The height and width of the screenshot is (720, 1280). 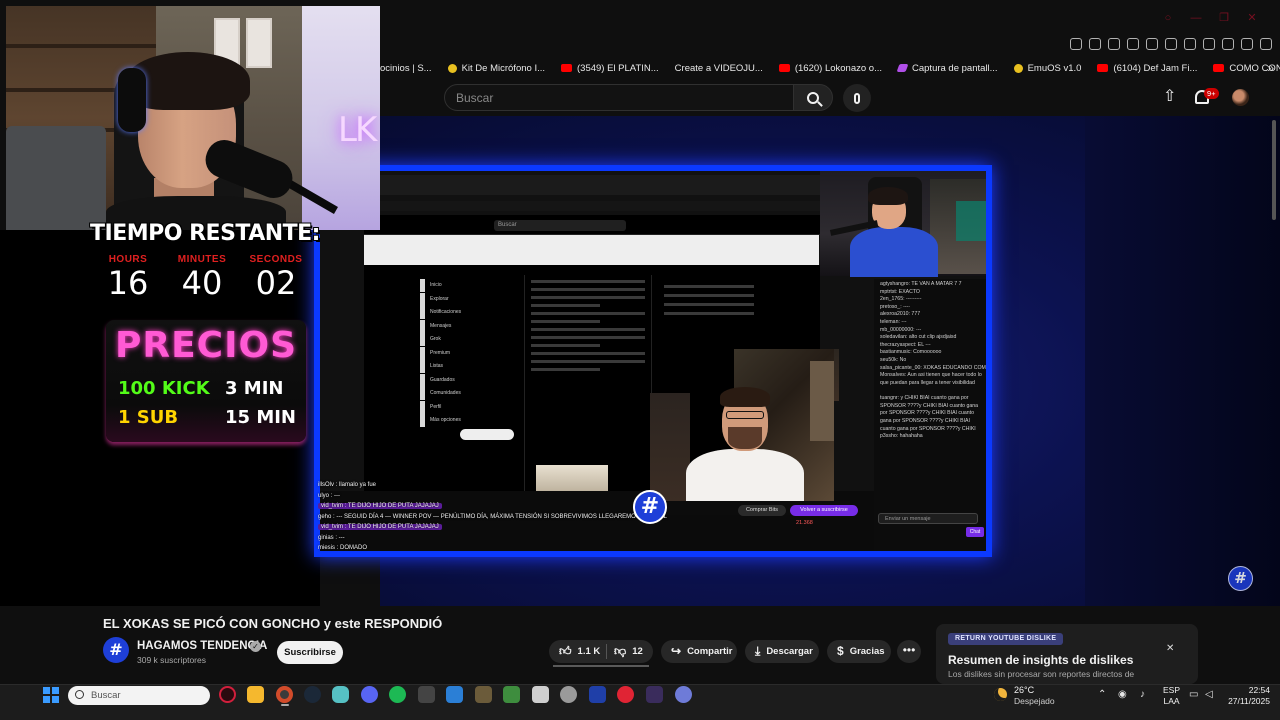 What do you see at coordinates (1224, 18) in the screenshot?
I see `restore-icon: ❐` at bounding box center [1224, 18].